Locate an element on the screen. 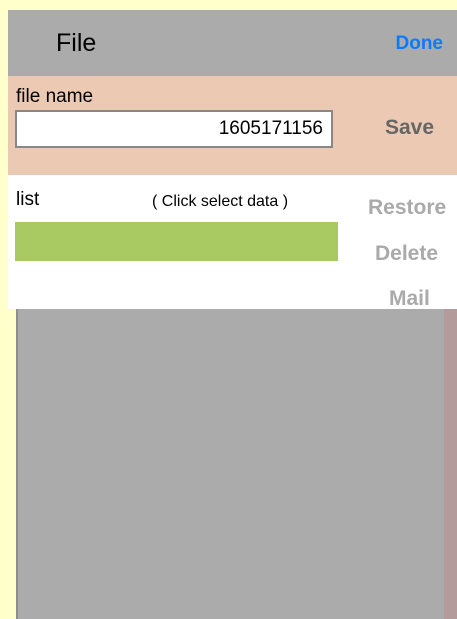 The height and width of the screenshot is (619, 457). mail-button: Mail is located at coordinates (409, 299).